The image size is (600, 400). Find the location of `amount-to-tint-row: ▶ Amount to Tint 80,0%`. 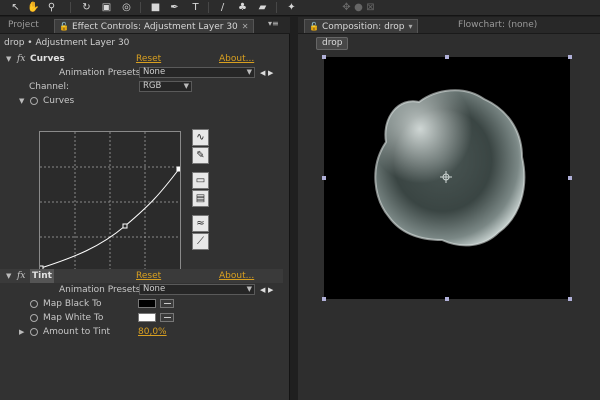

amount-to-tint-row: ▶ Amount to Tint 80,0% is located at coordinates (141, 332).